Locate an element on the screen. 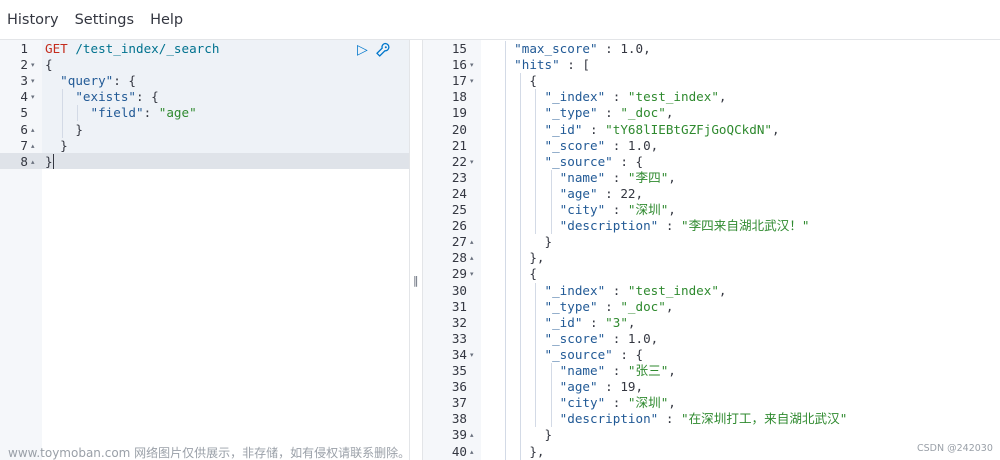 The width and height of the screenshot is (1000, 460). code-token: { is located at coordinates (518, 274).